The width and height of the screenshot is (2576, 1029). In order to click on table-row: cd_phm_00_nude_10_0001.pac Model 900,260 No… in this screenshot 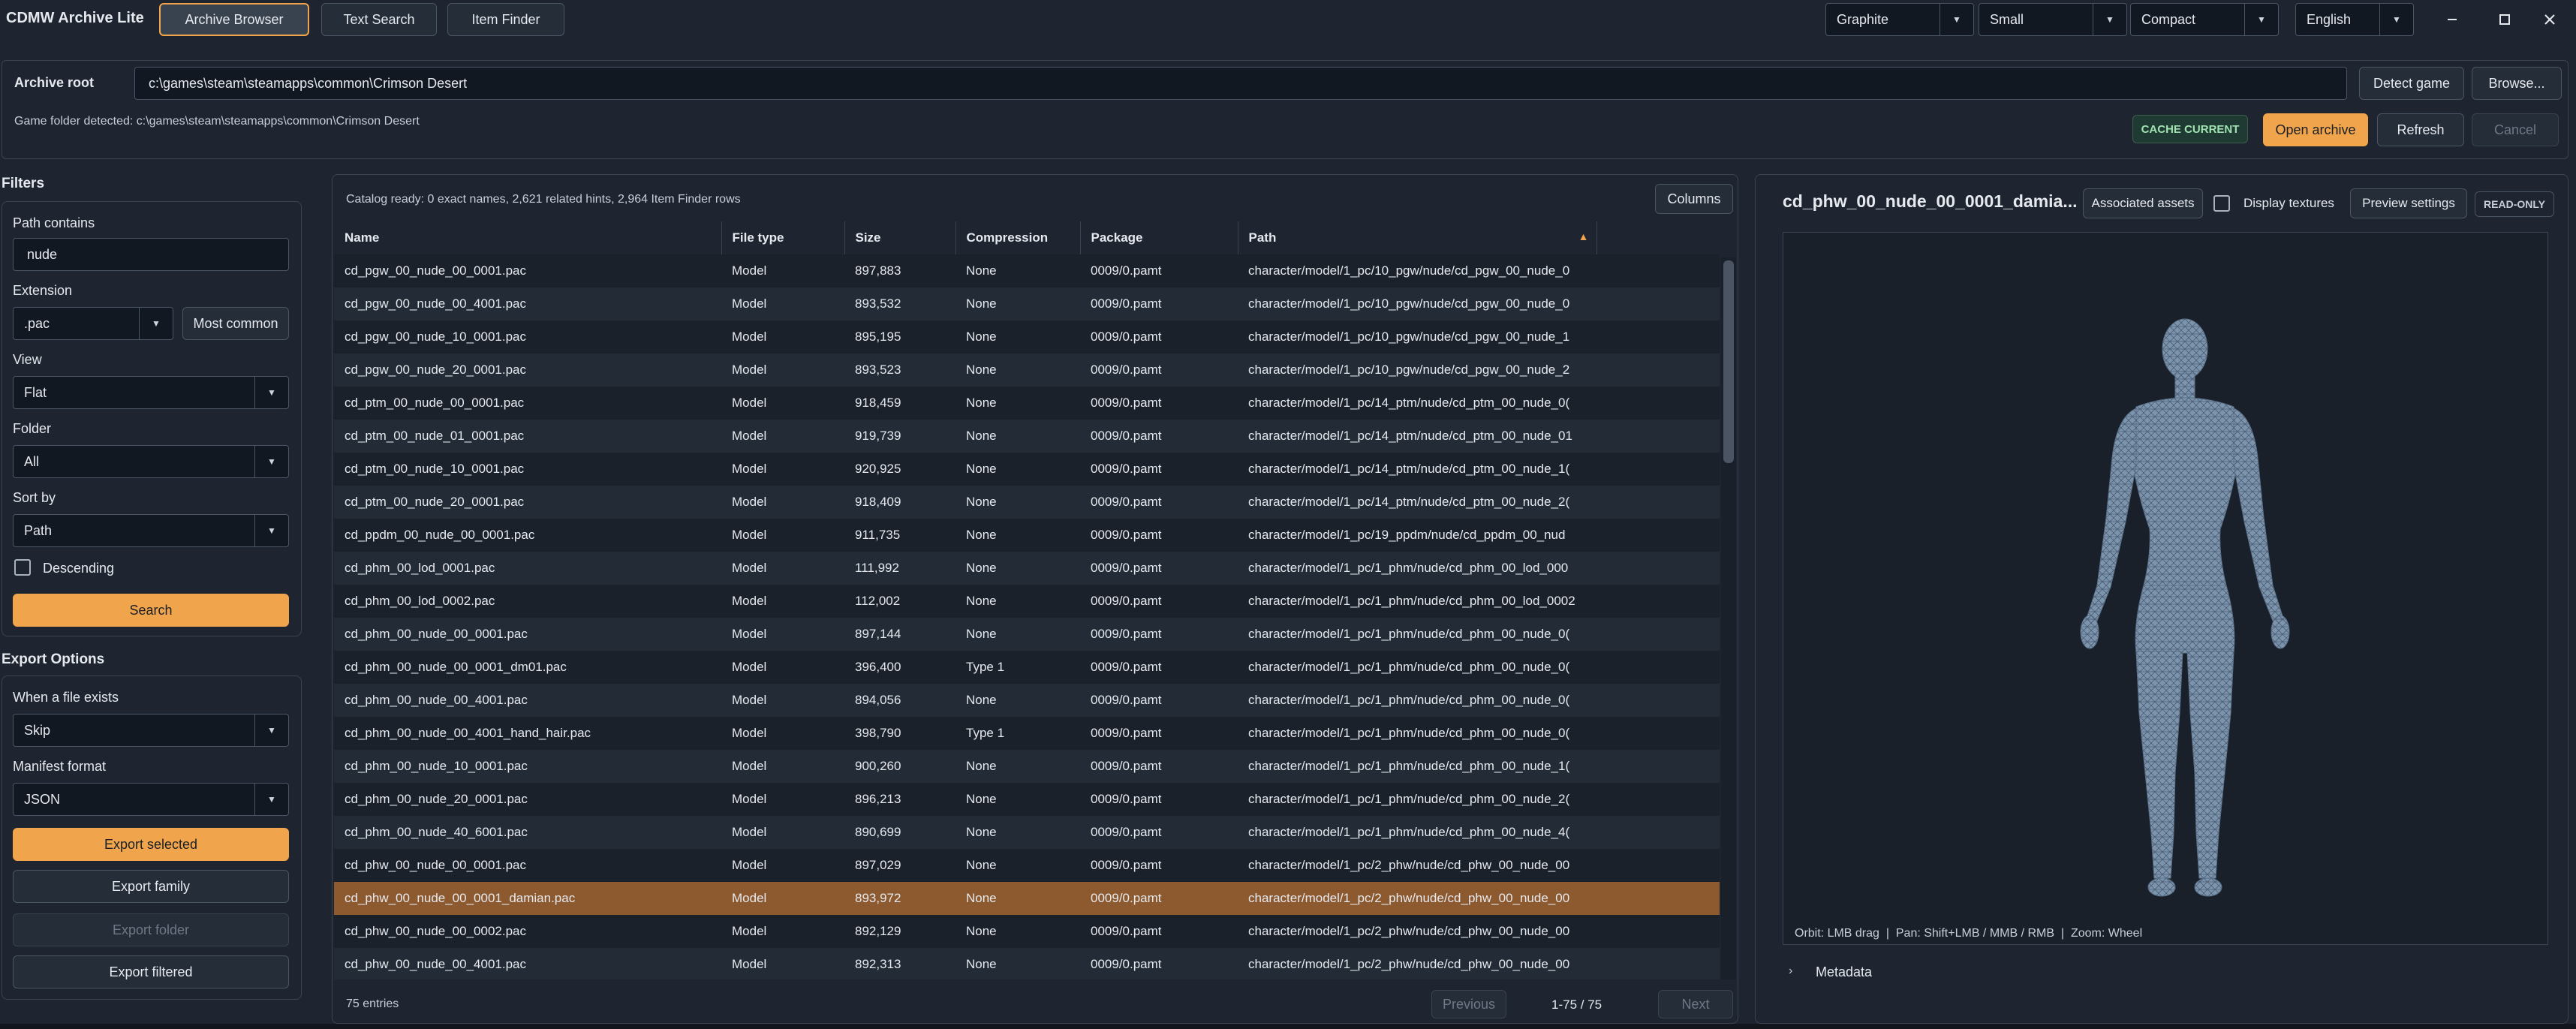, I will do `click(1027, 766)`.